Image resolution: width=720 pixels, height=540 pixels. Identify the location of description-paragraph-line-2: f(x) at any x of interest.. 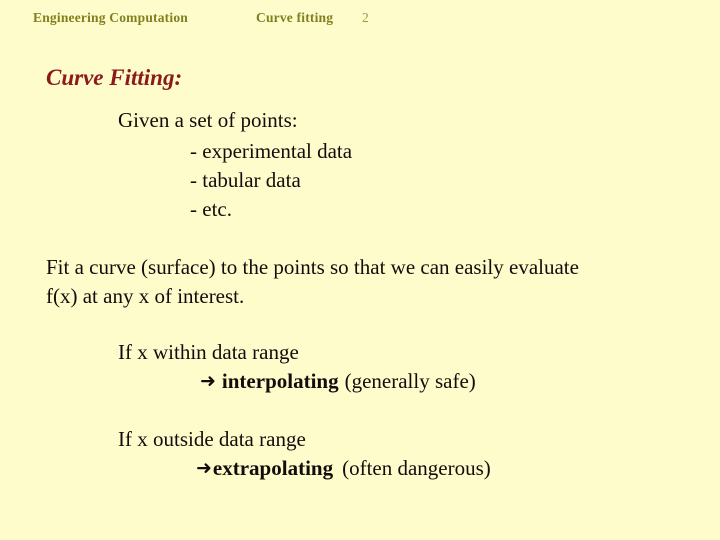
(145, 296).